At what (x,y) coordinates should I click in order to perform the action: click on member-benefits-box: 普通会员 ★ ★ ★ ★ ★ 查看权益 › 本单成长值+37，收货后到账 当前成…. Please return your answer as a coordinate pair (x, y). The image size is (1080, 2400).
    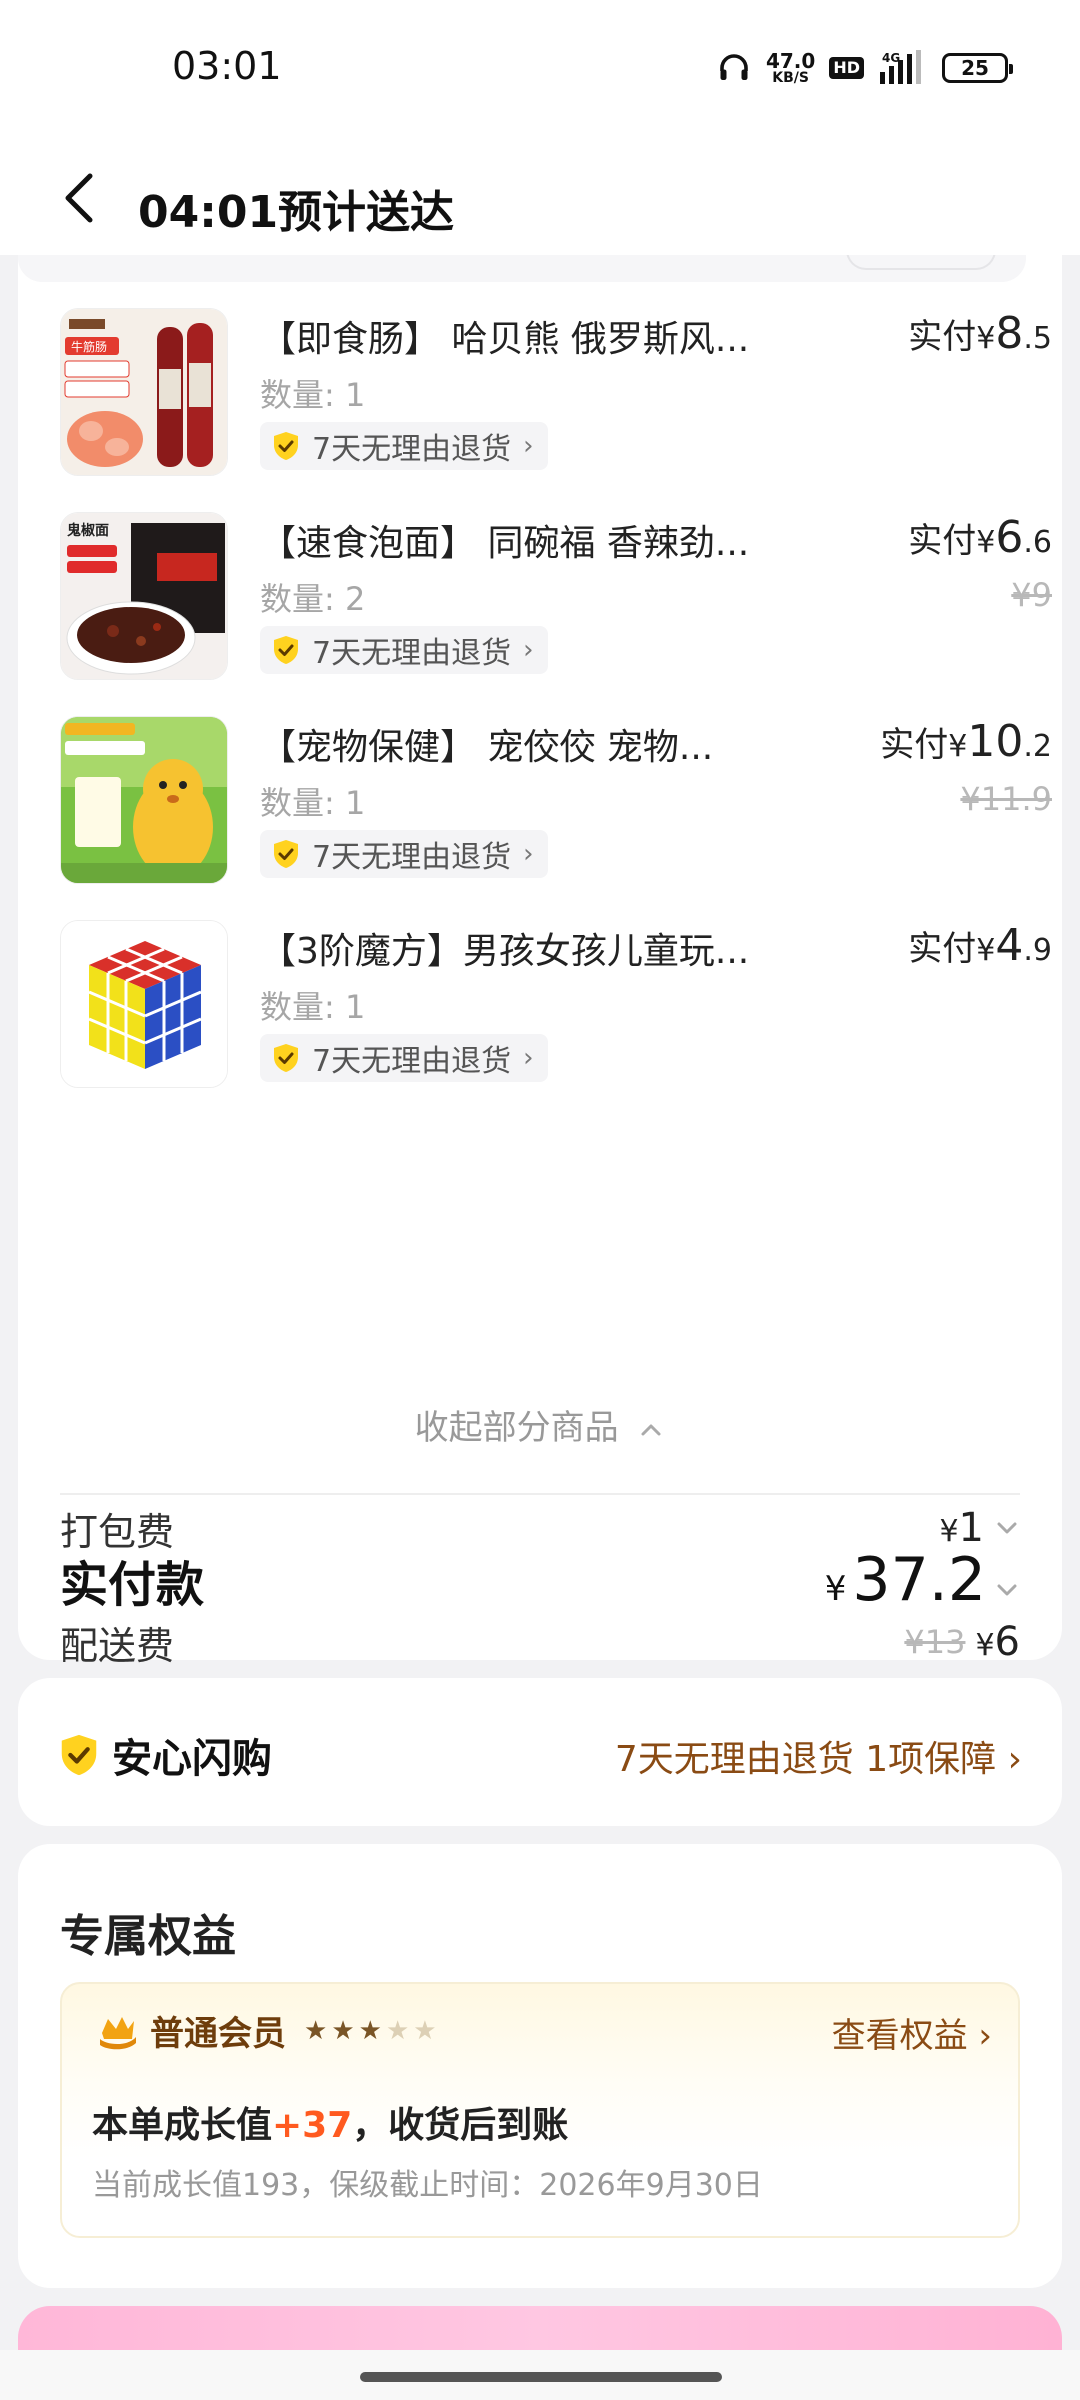
    Looking at the image, I should click on (540, 2110).